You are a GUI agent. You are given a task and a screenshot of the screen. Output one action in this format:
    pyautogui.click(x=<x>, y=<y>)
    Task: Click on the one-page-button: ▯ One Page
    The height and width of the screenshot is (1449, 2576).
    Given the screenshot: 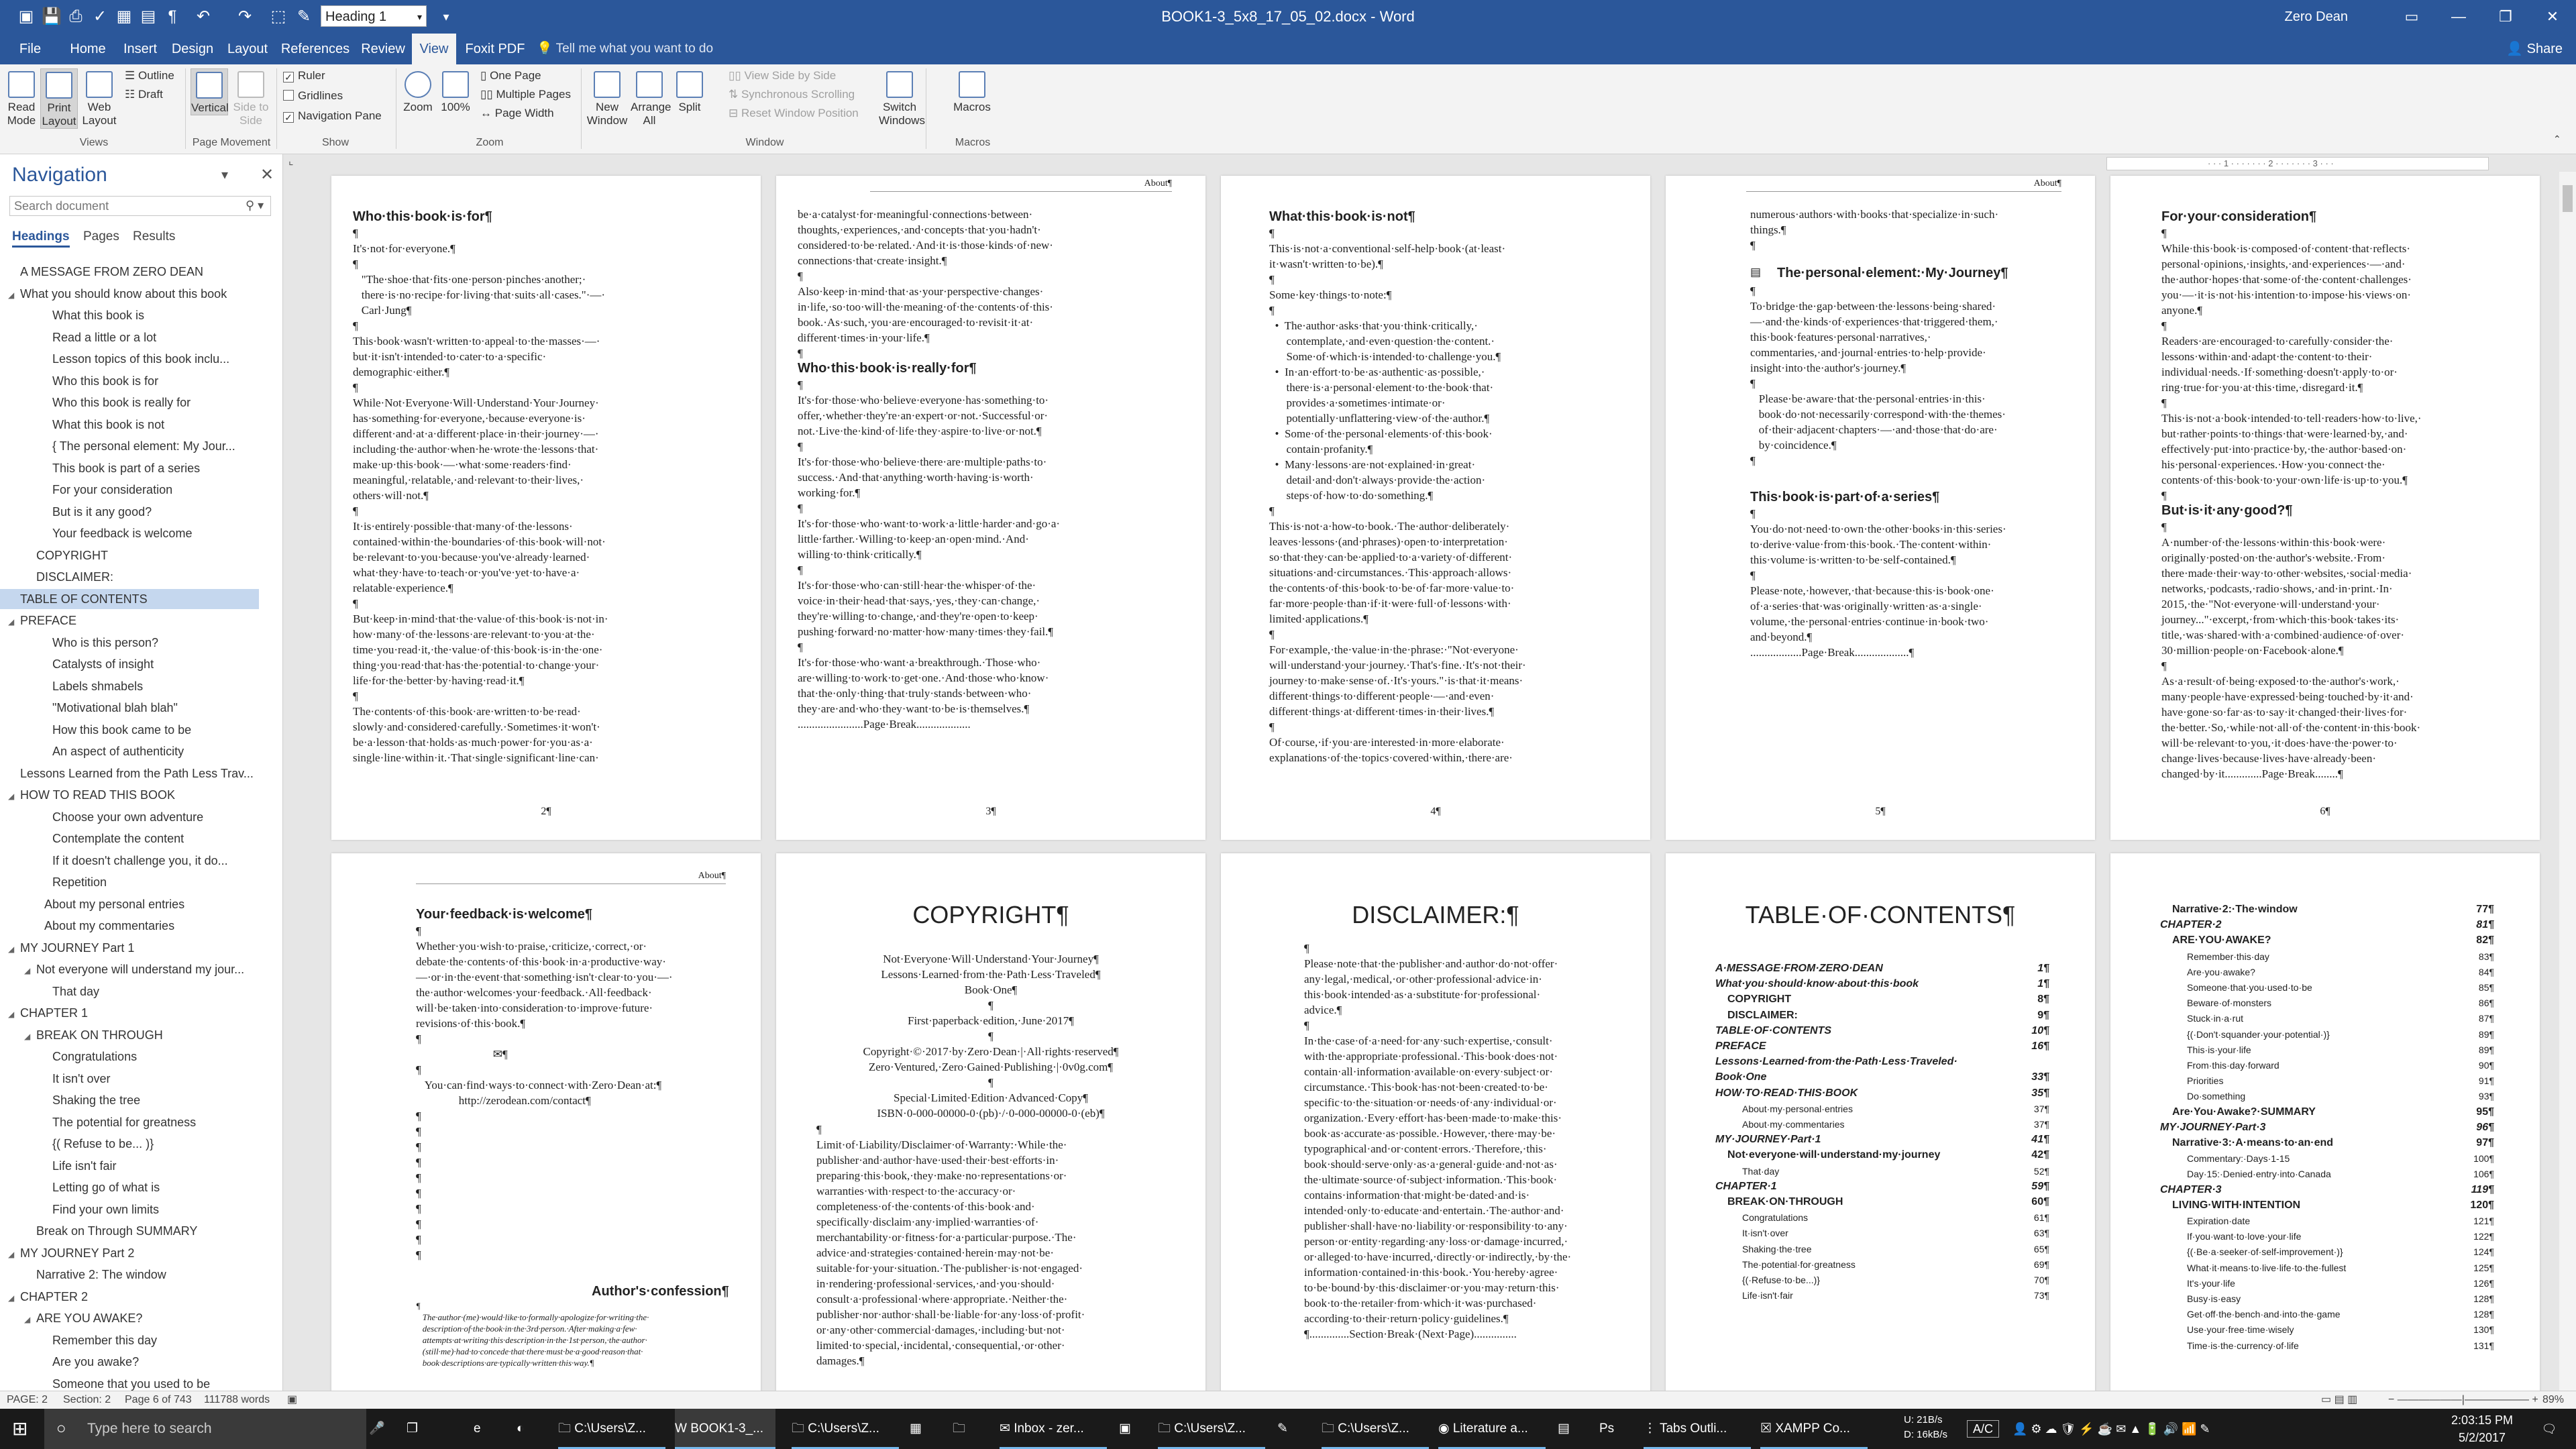 What is the action you would take?
    pyautogui.click(x=510, y=75)
    